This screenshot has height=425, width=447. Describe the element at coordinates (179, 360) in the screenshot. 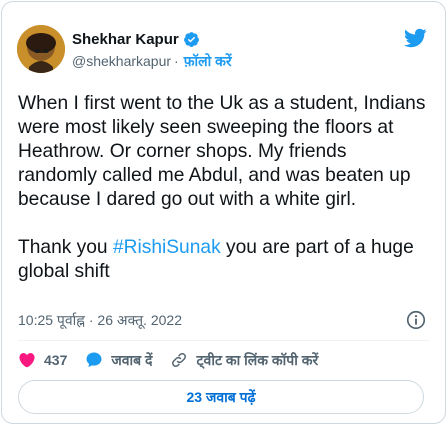

I see `link-icon` at that location.